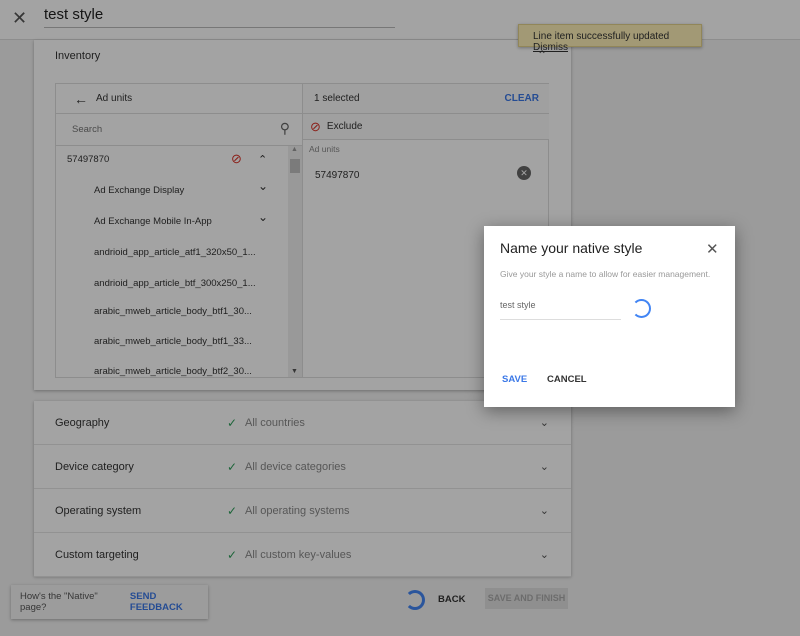 The width and height of the screenshot is (800, 636). Describe the element at coordinates (560, 310) in the screenshot. I see `style-name-input: test style` at that location.